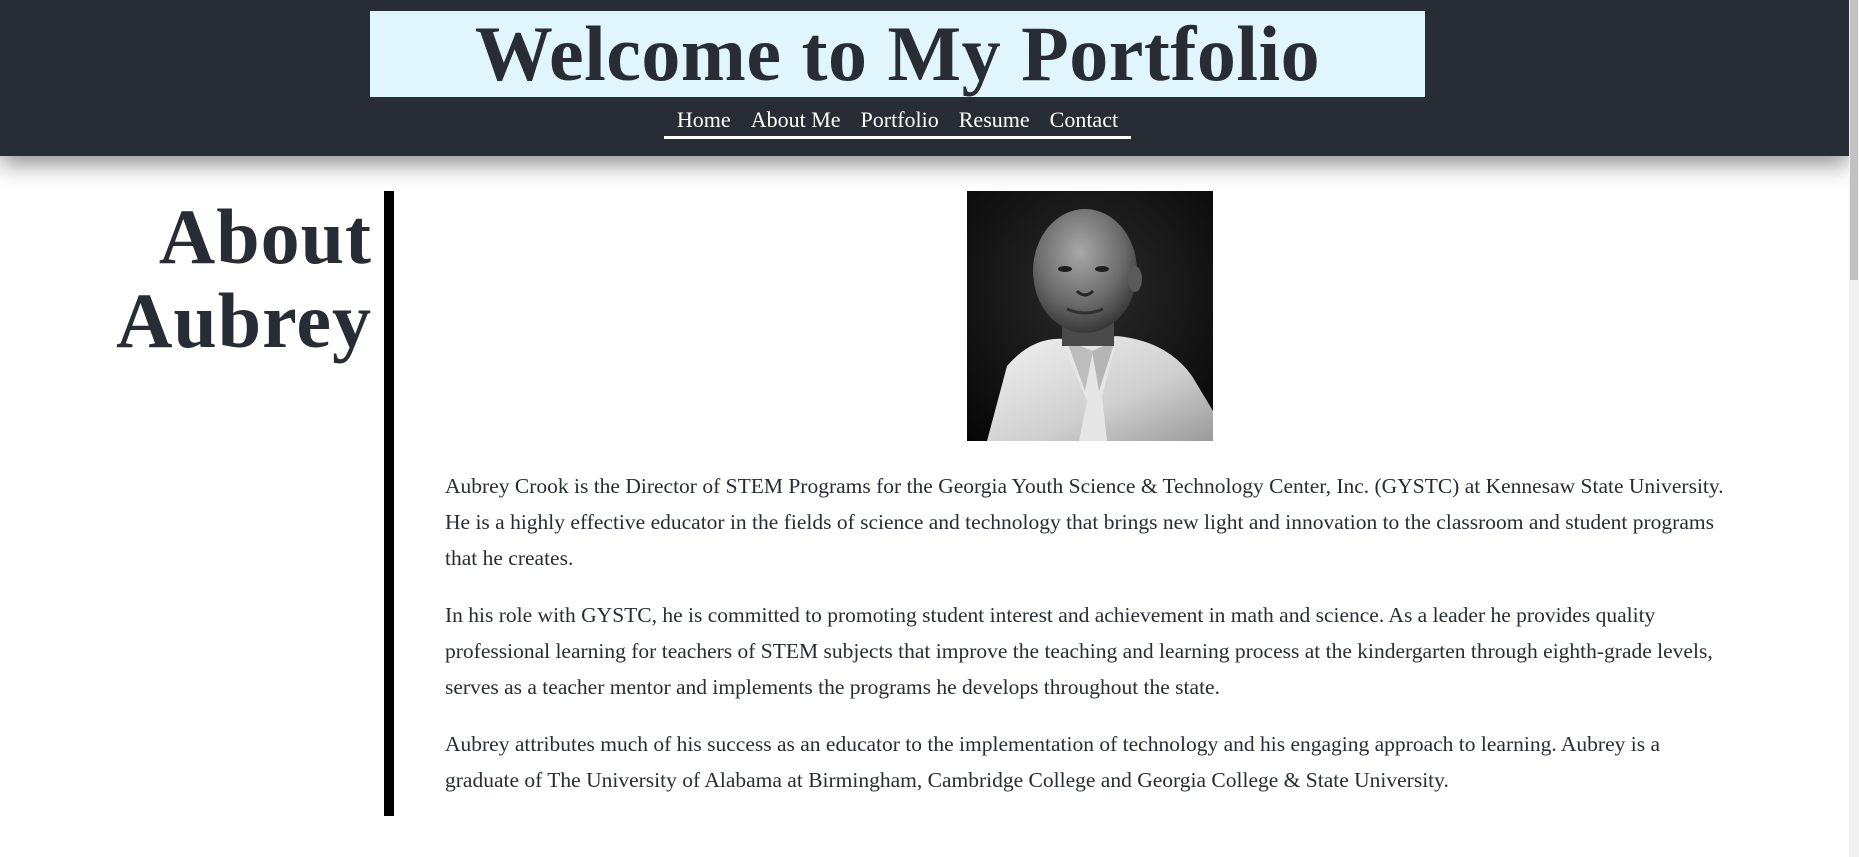 The image size is (1859, 857). What do you see at coordinates (244, 278) in the screenshot?
I see `about-heading: About Aubrey` at bounding box center [244, 278].